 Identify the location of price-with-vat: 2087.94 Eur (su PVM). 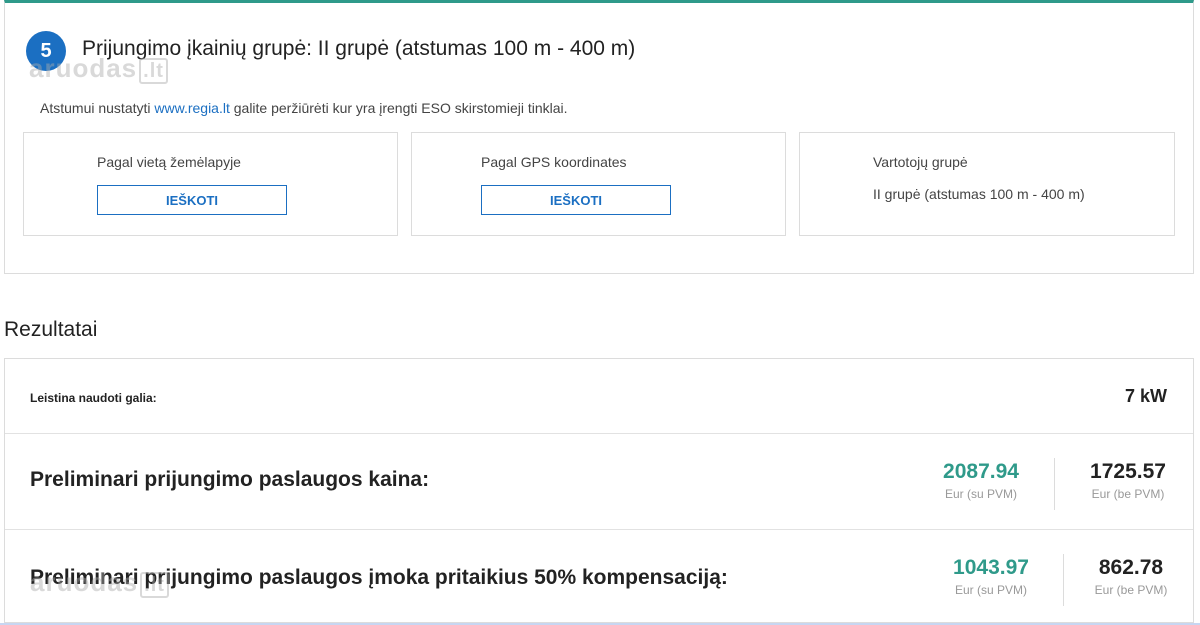
(981, 480).